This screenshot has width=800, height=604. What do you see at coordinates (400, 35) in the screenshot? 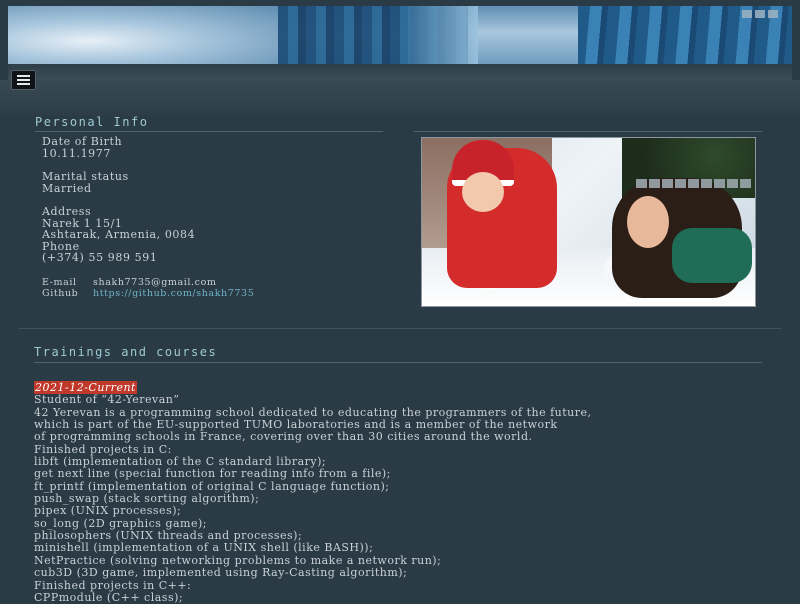
I see `header-banner` at bounding box center [400, 35].